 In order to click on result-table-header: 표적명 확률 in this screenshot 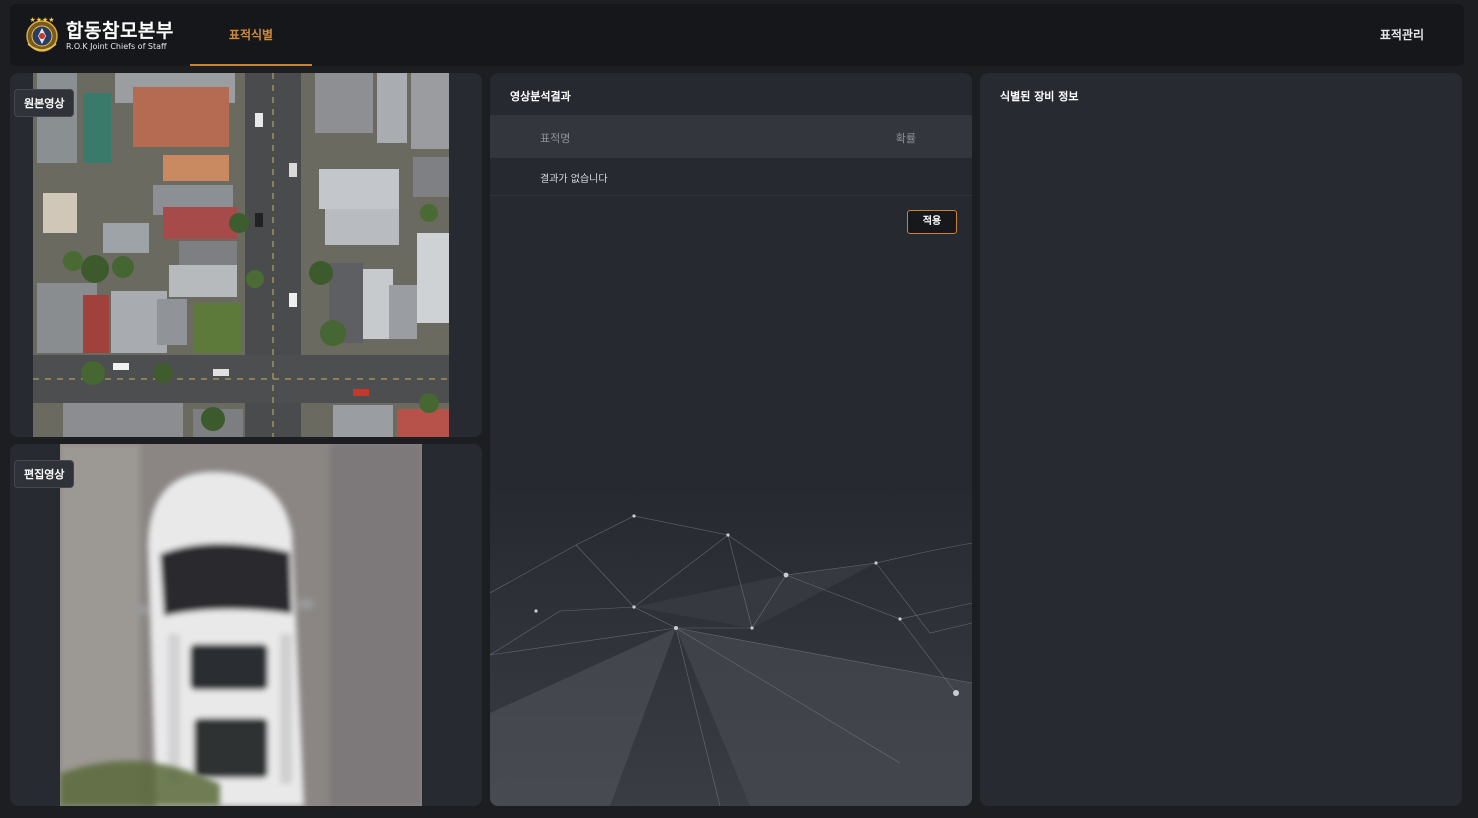, I will do `click(731, 136)`.